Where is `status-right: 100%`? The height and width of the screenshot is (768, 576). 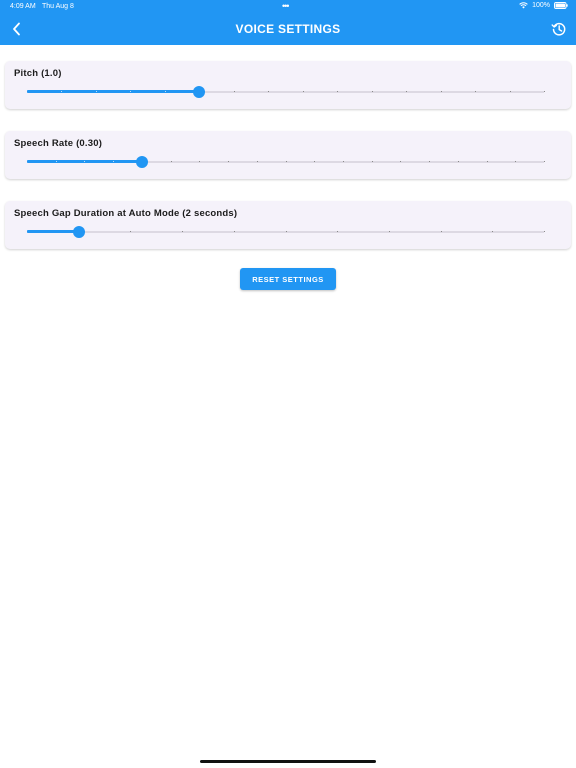
status-right: 100% is located at coordinates (543, 5).